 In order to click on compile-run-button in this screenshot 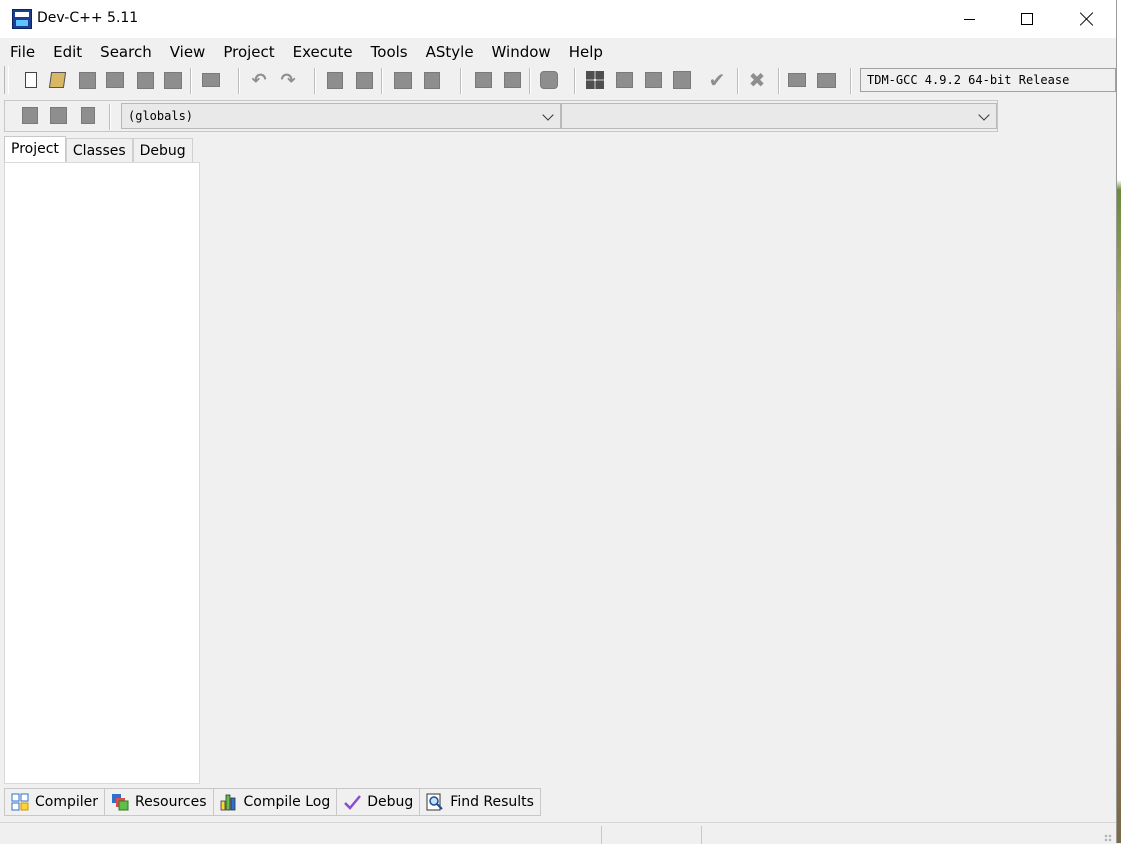, I will do `click(653, 80)`.